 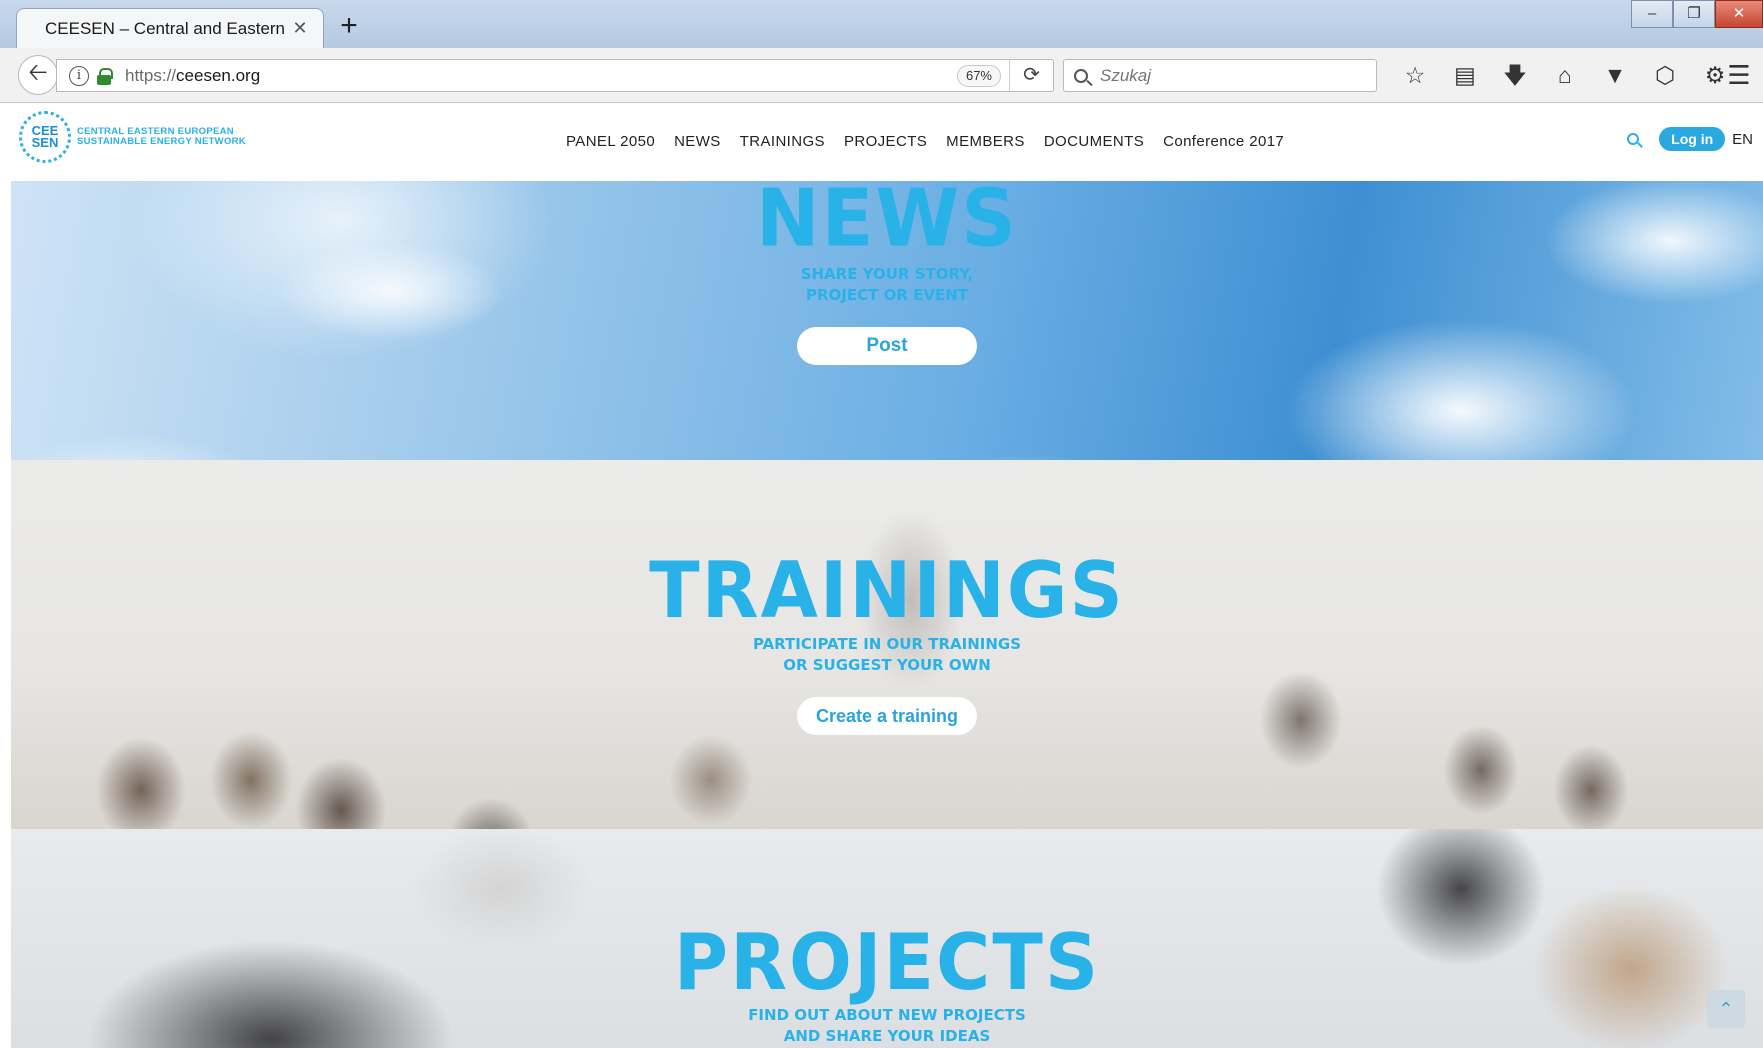 What do you see at coordinates (45, 142) in the screenshot?
I see `logo-badge-bottom: SEN` at bounding box center [45, 142].